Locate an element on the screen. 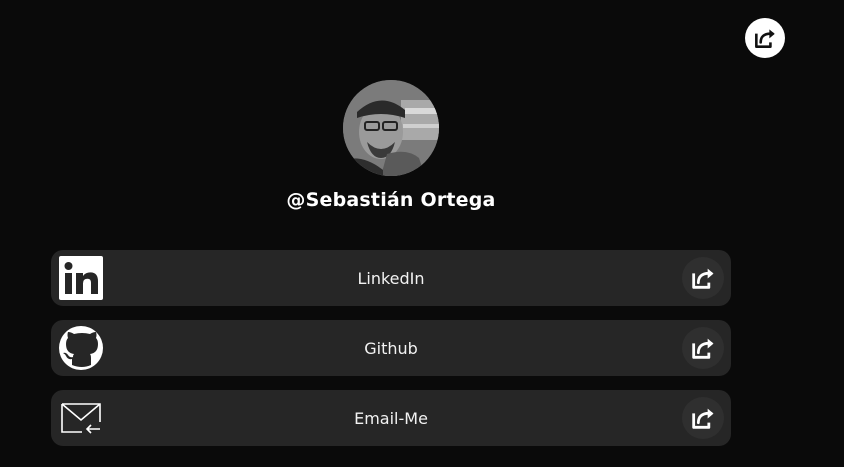 The width and height of the screenshot is (844, 467). profile-username: @Sebastián Ortega is located at coordinates (391, 200).